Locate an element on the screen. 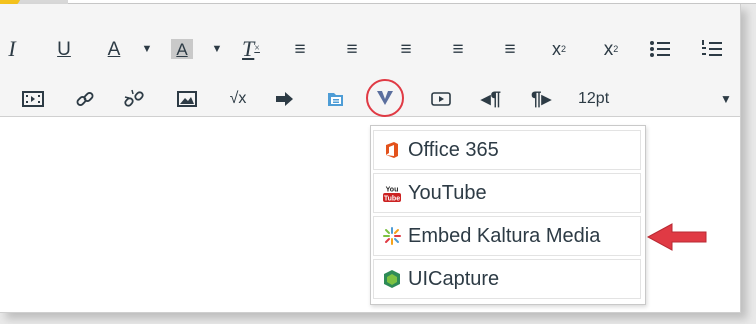 The width and height of the screenshot is (756, 324). rtl-button: ¶▸ is located at coordinates (541, 99).